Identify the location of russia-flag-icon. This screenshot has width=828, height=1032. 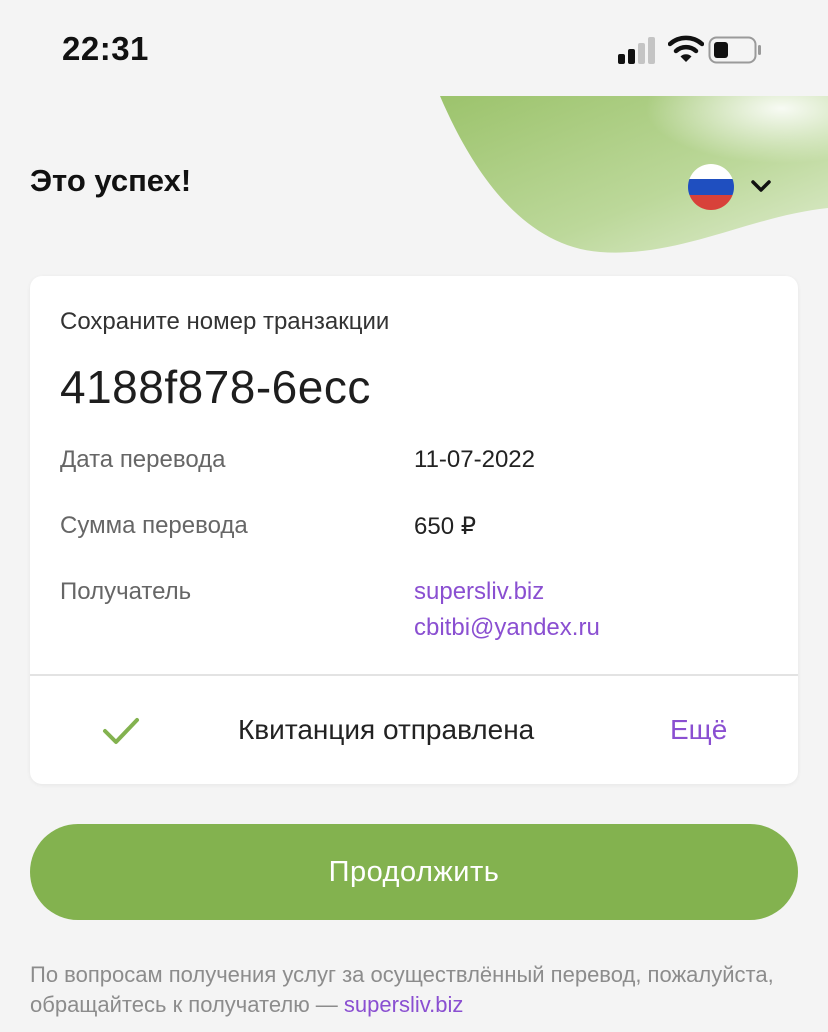
(711, 187).